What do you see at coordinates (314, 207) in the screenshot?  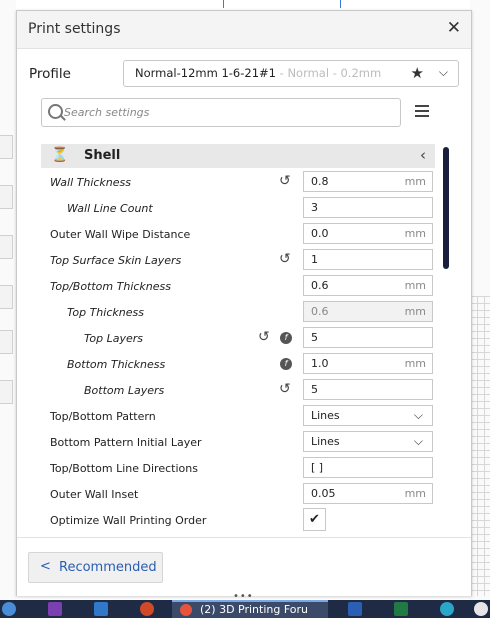 I see `setting-value: 3` at bounding box center [314, 207].